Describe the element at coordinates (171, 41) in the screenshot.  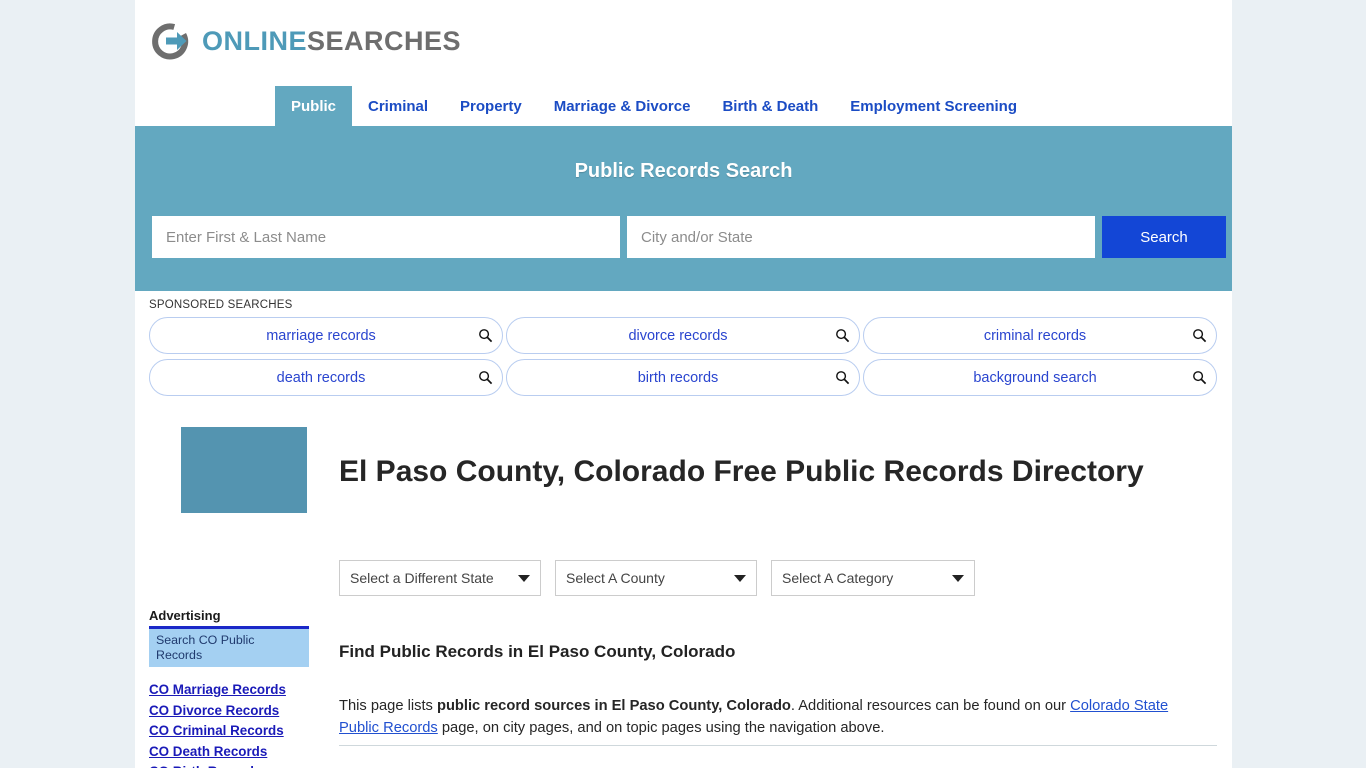
I see `circle-arrow-logo-icon` at that location.